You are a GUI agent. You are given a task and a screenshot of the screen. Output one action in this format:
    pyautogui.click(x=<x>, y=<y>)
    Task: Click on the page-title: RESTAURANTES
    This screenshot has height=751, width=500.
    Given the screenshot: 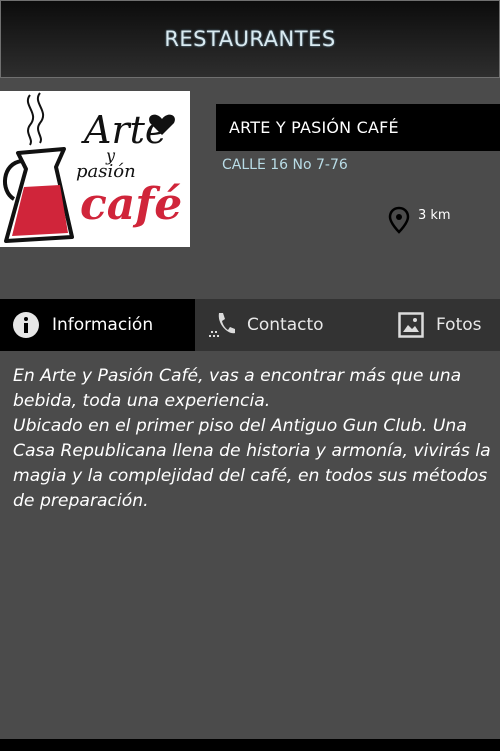 What is the action you would take?
    pyautogui.click(x=250, y=39)
    